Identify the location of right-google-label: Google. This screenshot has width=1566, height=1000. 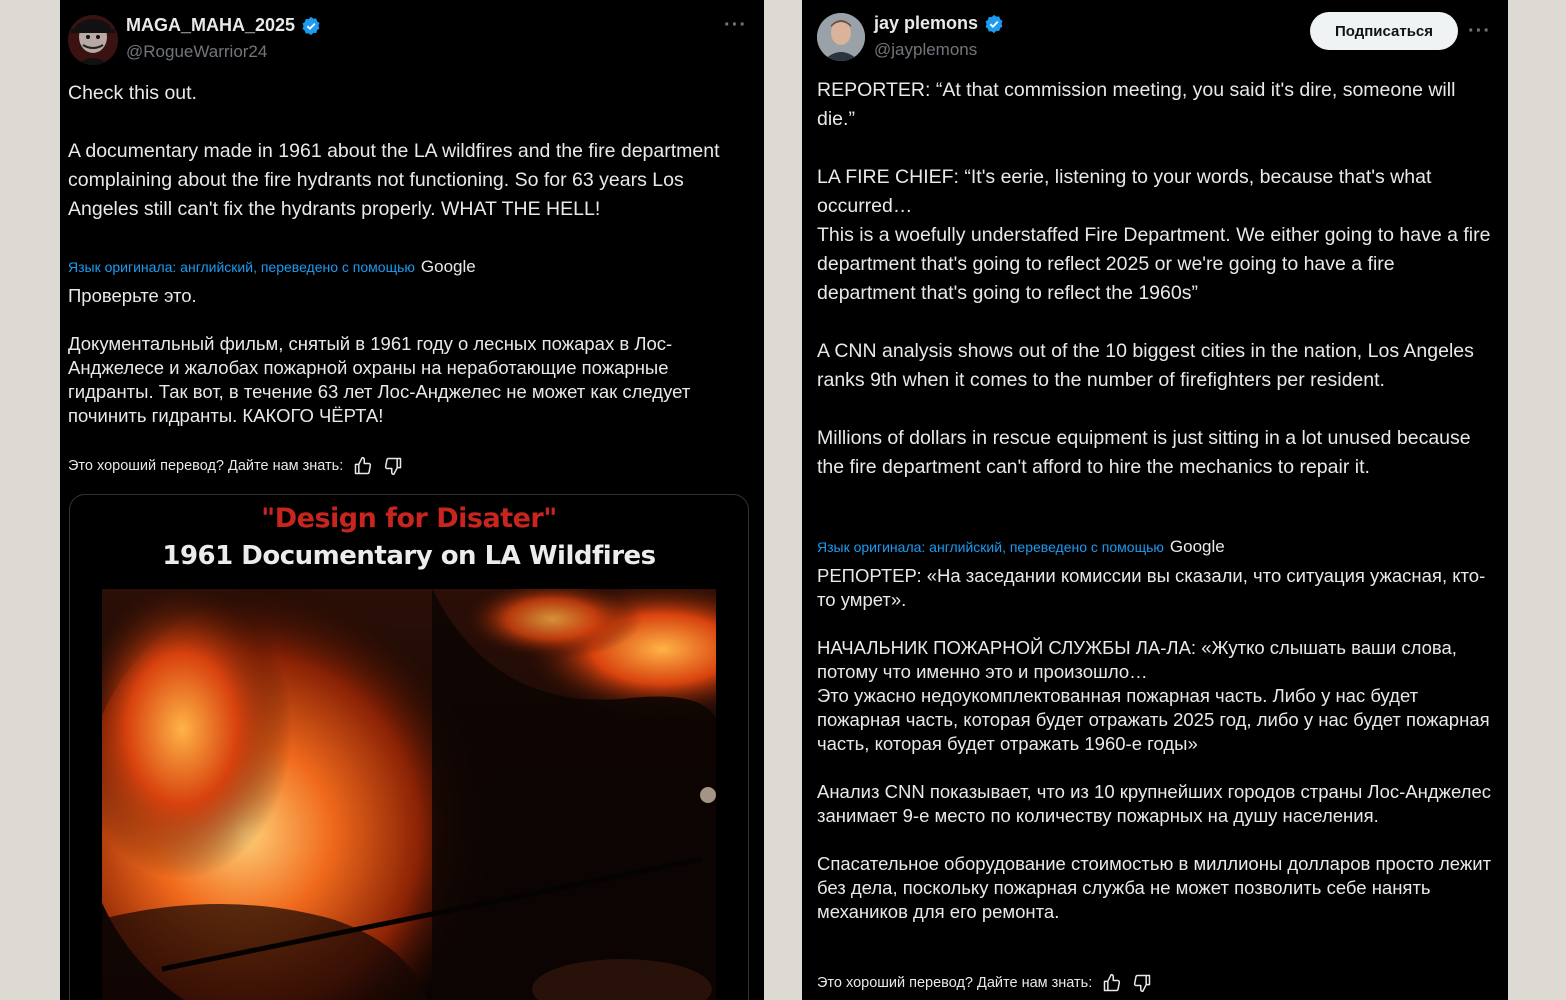
(1197, 546).